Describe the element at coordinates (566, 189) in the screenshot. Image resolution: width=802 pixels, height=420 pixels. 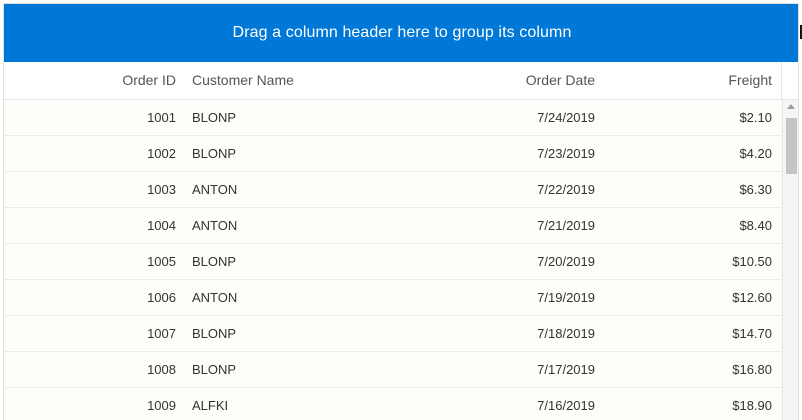
I see `cell-order-date: 7/22/2019` at that location.